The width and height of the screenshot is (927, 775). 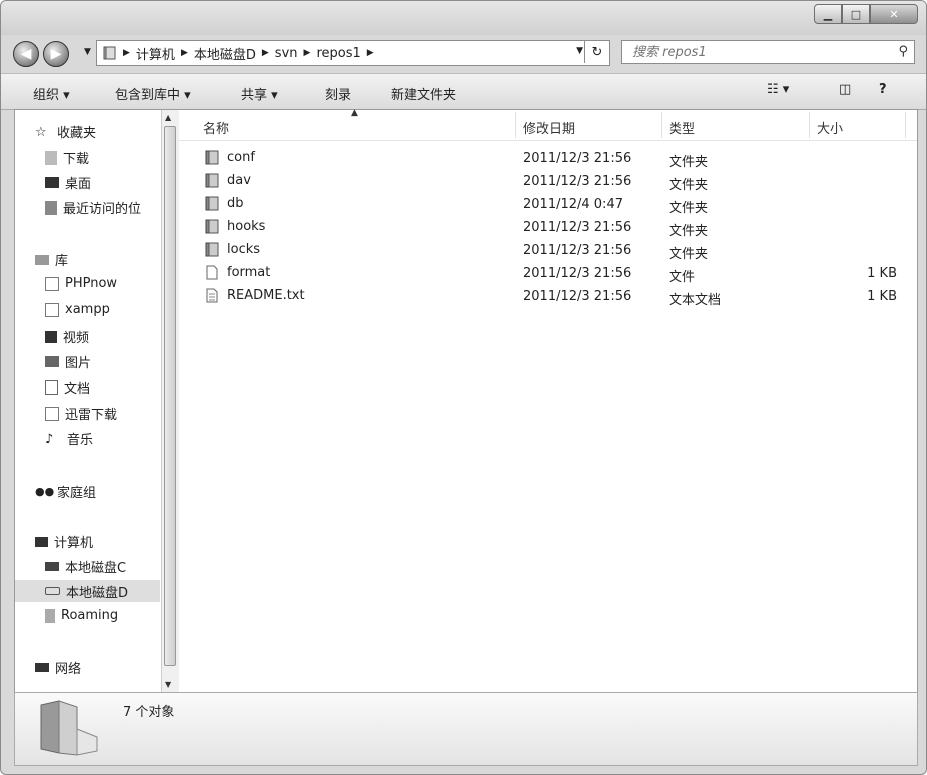 I want to click on breadcrumb-svn: svn, so click(x=286, y=53).